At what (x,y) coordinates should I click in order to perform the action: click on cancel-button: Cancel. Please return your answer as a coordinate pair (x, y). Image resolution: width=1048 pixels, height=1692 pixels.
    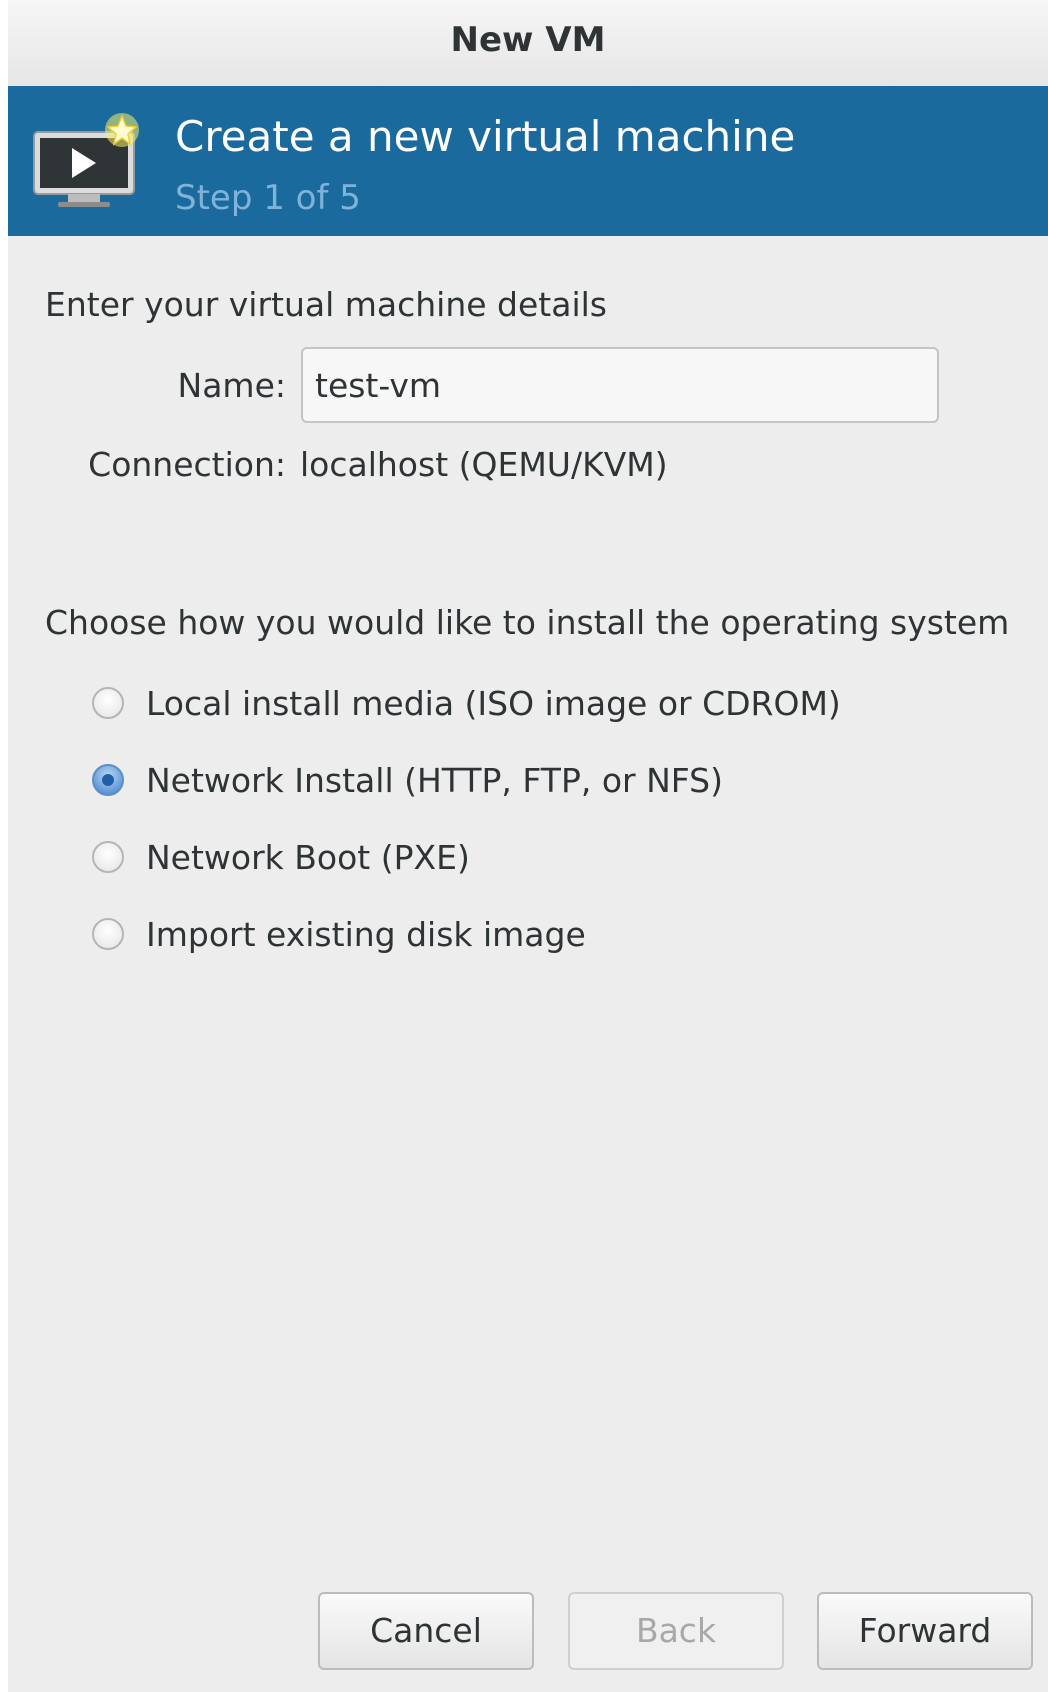
    Looking at the image, I should click on (426, 1631).